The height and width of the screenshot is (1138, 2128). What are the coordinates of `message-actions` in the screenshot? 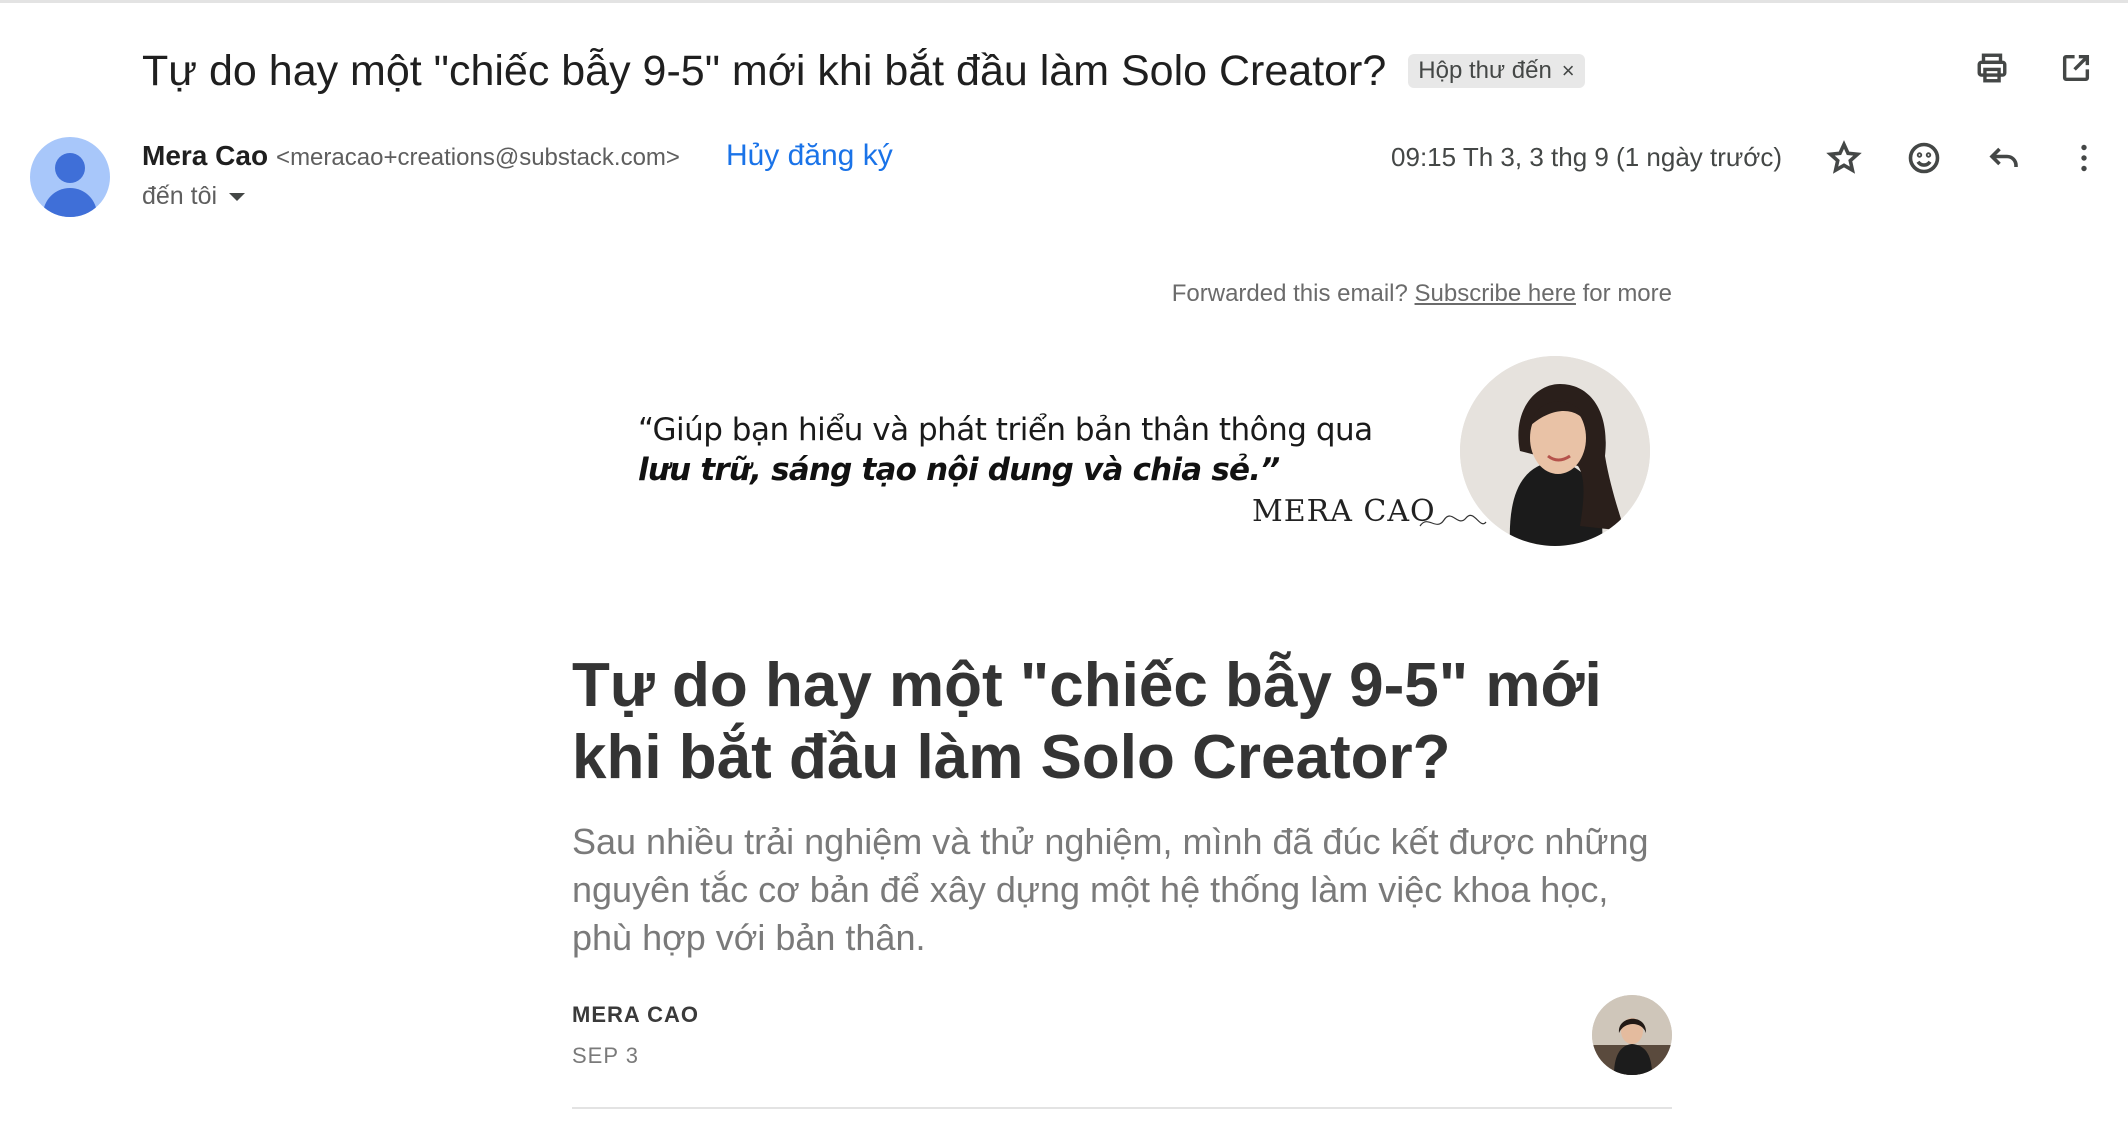 It's located at (1964, 158).